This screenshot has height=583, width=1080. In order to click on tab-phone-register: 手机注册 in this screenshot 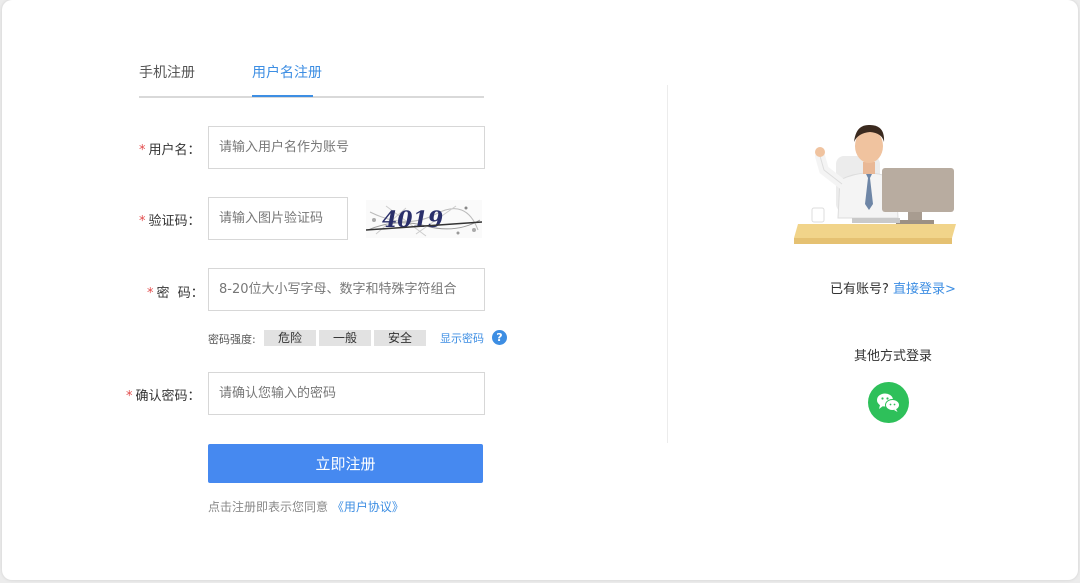, I will do `click(167, 72)`.